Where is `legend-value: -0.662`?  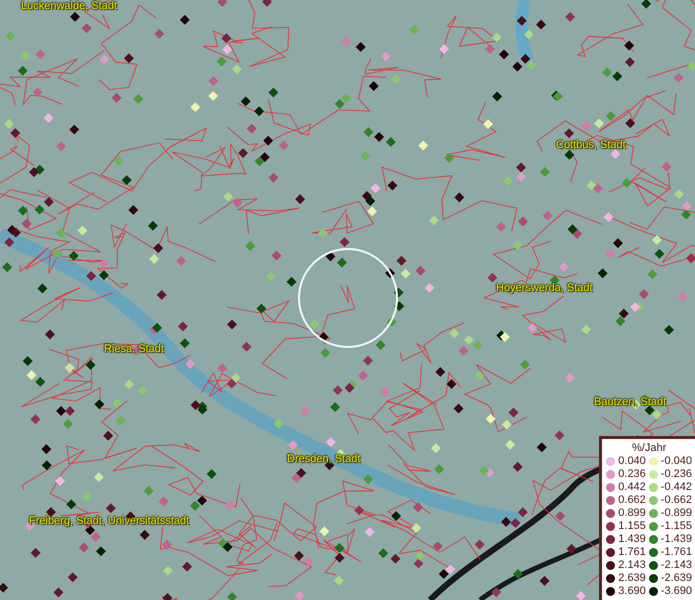 legend-value: -0.662 is located at coordinates (676, 500).